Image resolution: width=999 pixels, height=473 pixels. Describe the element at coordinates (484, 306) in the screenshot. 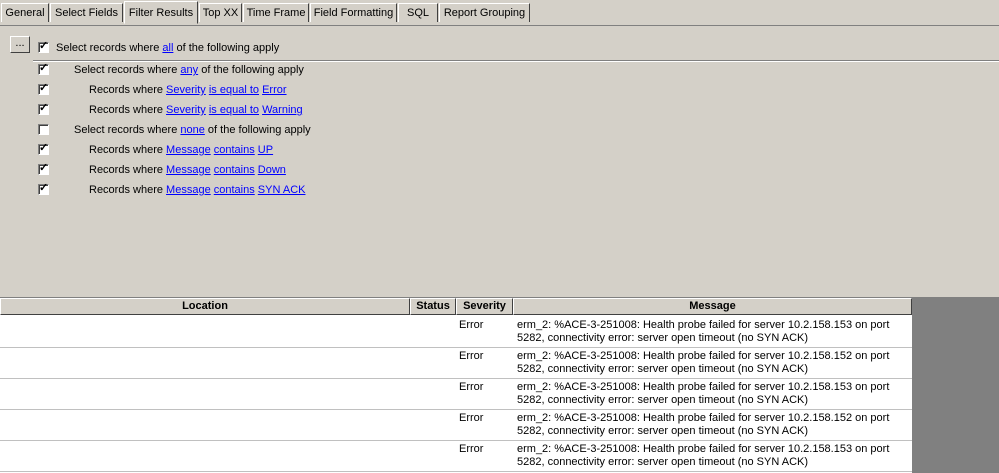

I see `column-header-severity: Severity` at that location.